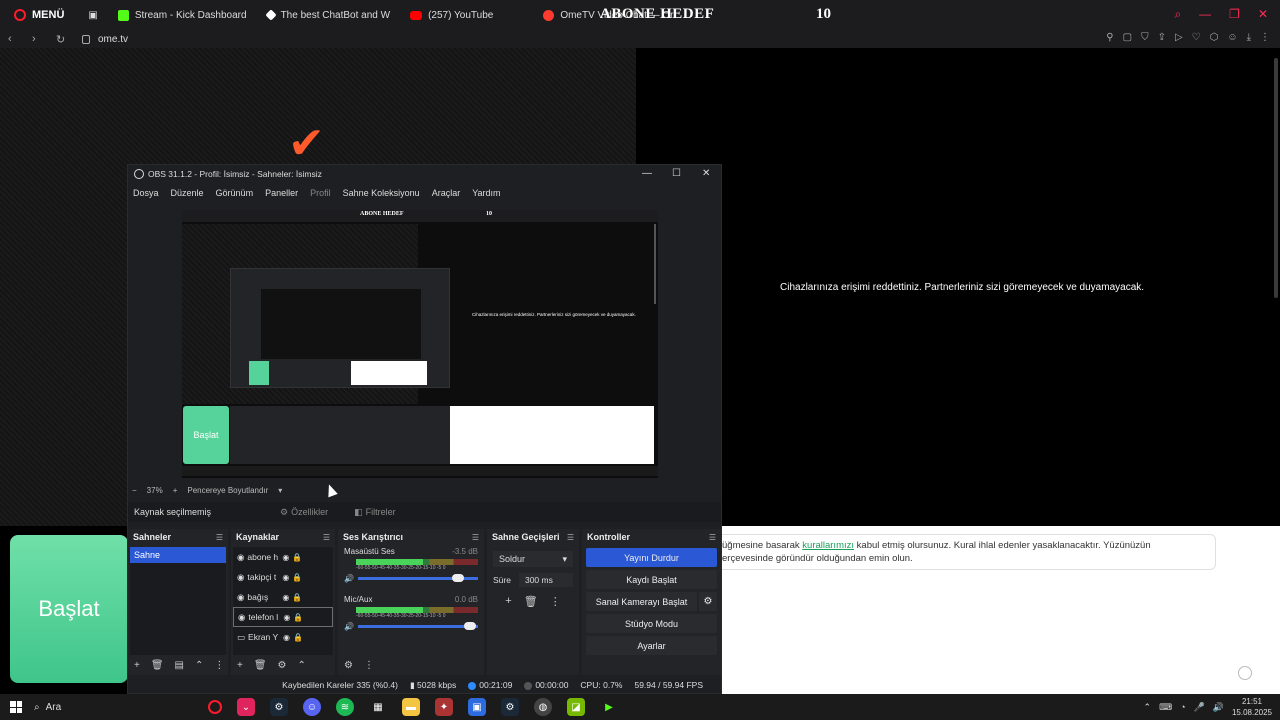 The height and width of the screenshot is (720, 1280). I want to click on volume-slider, so click(417, 626).